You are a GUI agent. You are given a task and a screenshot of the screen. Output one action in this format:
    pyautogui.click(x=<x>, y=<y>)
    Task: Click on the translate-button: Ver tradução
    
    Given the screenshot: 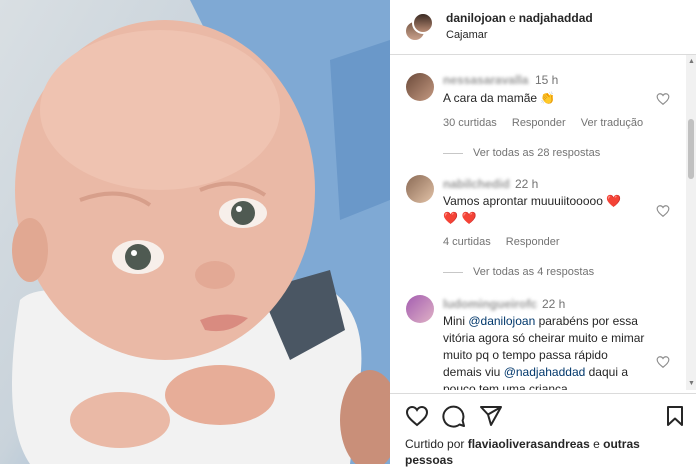 What is the action you would take?
    pyautogui.click(x=612, y=123)
    